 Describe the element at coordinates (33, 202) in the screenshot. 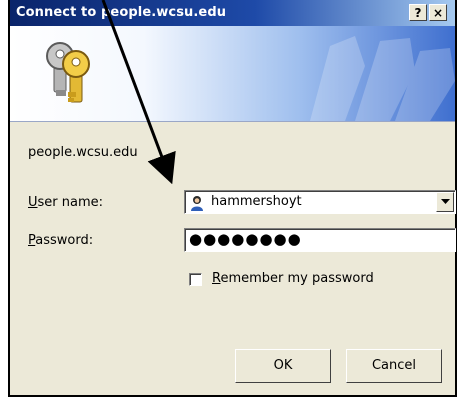

I see `username-mnemonic: U` at that location.